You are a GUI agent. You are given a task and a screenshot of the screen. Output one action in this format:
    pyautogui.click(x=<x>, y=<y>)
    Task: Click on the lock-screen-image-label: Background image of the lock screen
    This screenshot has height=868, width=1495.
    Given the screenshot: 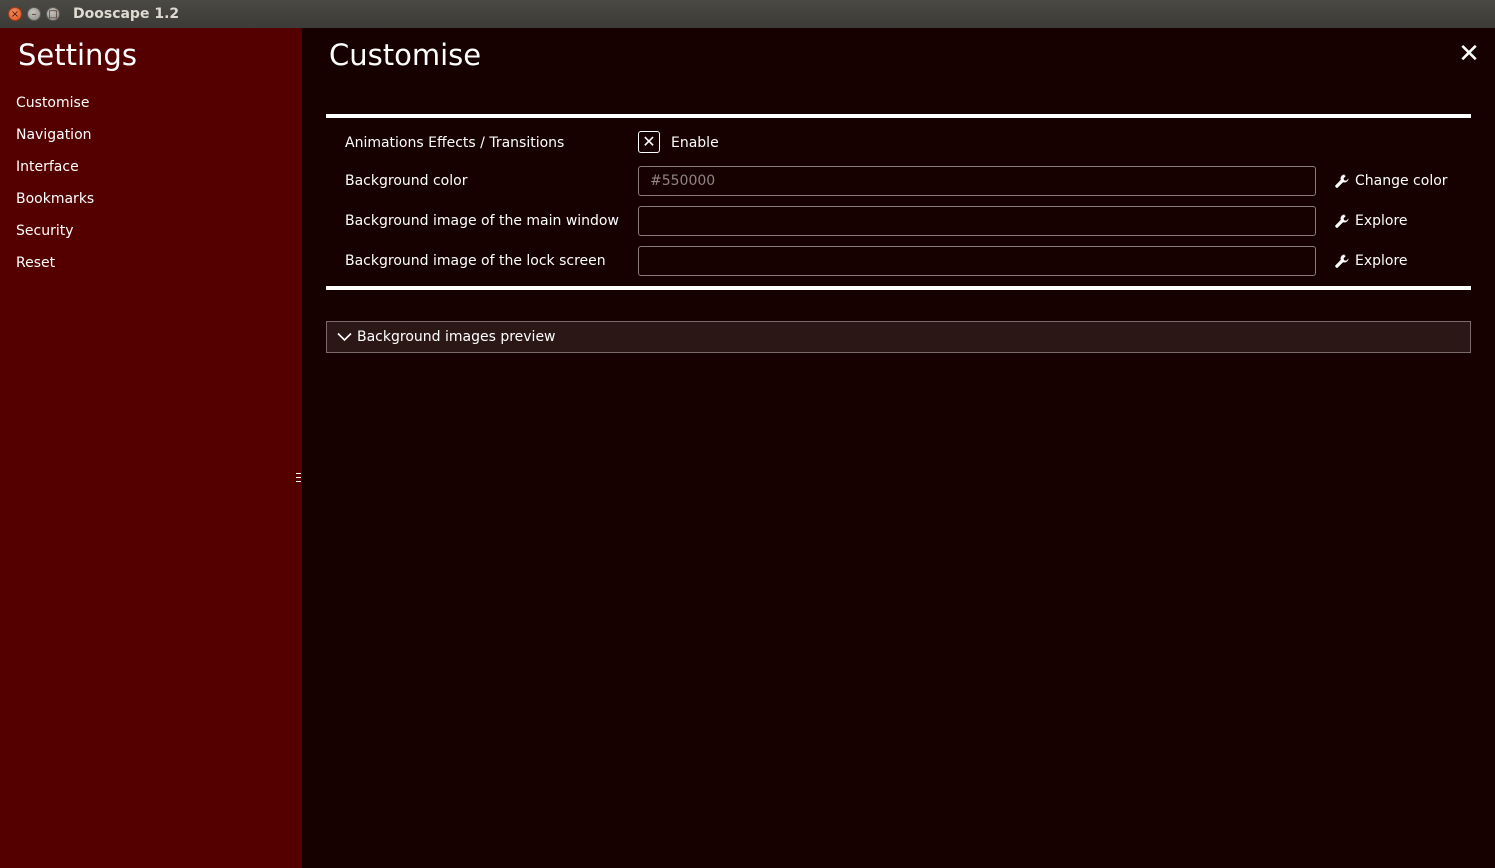 What is the action you would take?
    pyautogui.click(x=475, y=261)
    